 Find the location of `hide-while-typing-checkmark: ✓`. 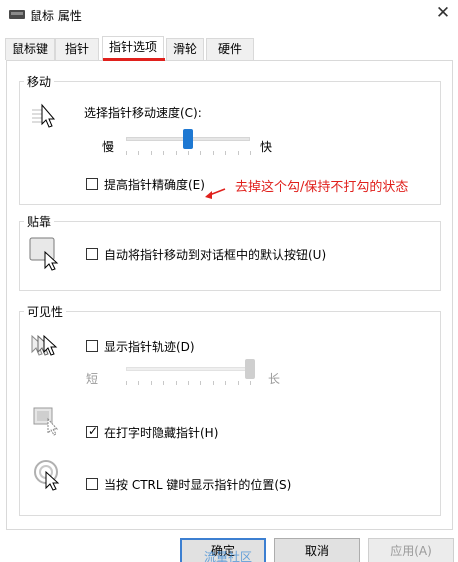

hide-while-typing-checkmark: ✓ is located at coordinates (93, 431).